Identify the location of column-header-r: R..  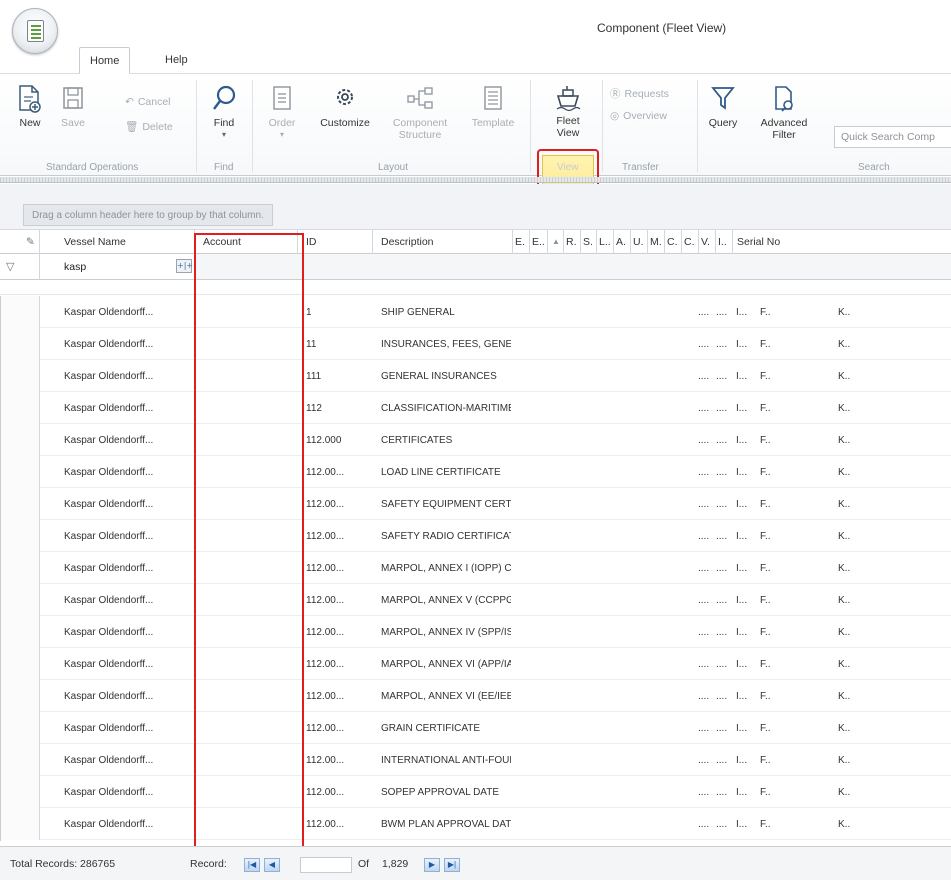
(572, 242).